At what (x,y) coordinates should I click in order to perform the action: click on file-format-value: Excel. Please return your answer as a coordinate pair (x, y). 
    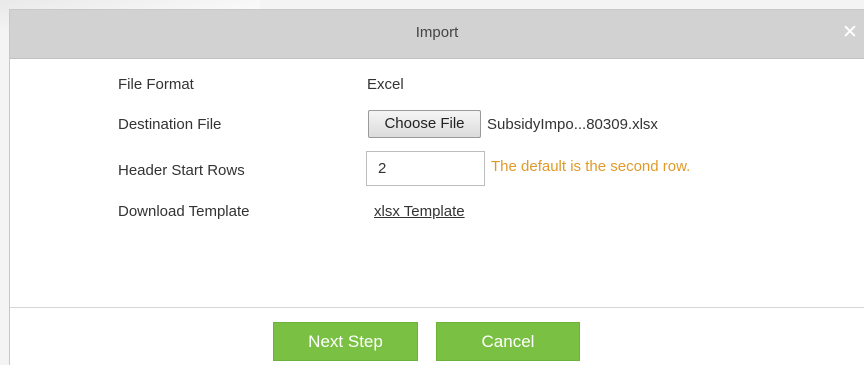
    Looking at the image, I should click on (385, 84).